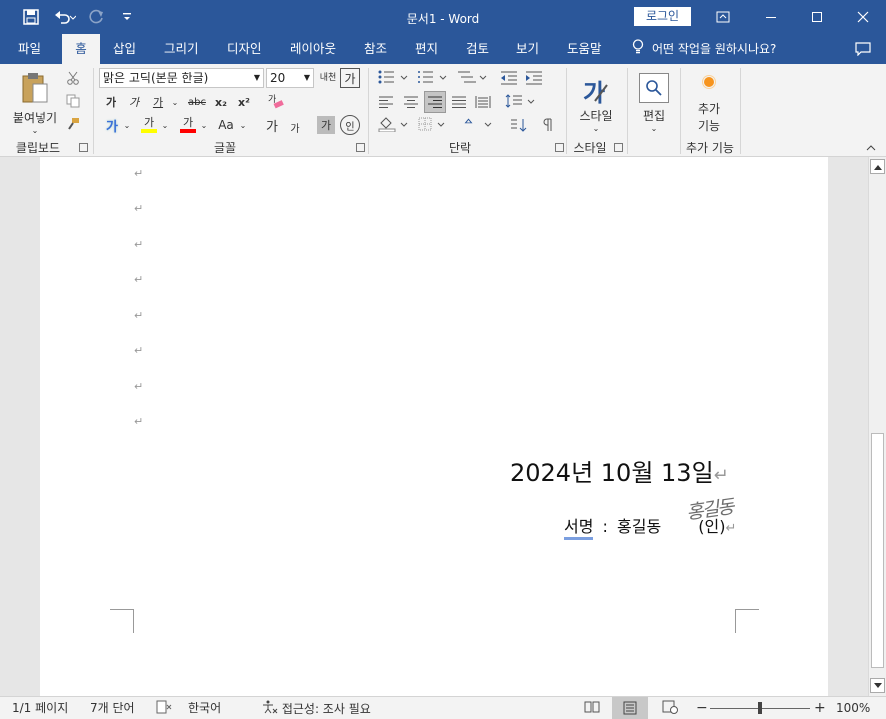  I want to click on sign-name: 홍길동, so click(639, 526).